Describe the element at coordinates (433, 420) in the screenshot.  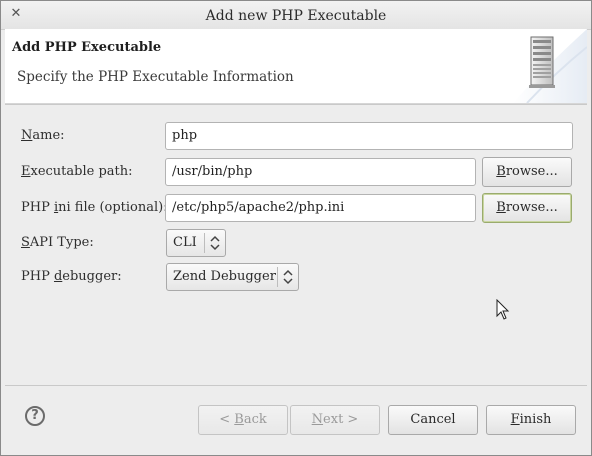
I see `cancel-button: Cancel` at that location.